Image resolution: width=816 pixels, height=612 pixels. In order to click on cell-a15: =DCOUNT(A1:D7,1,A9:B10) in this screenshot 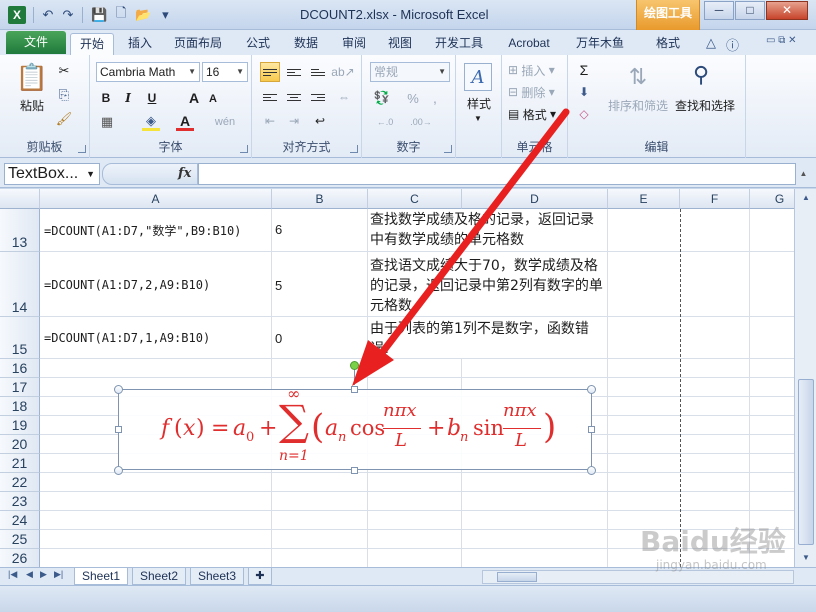, I will do `click(127, 338)`.